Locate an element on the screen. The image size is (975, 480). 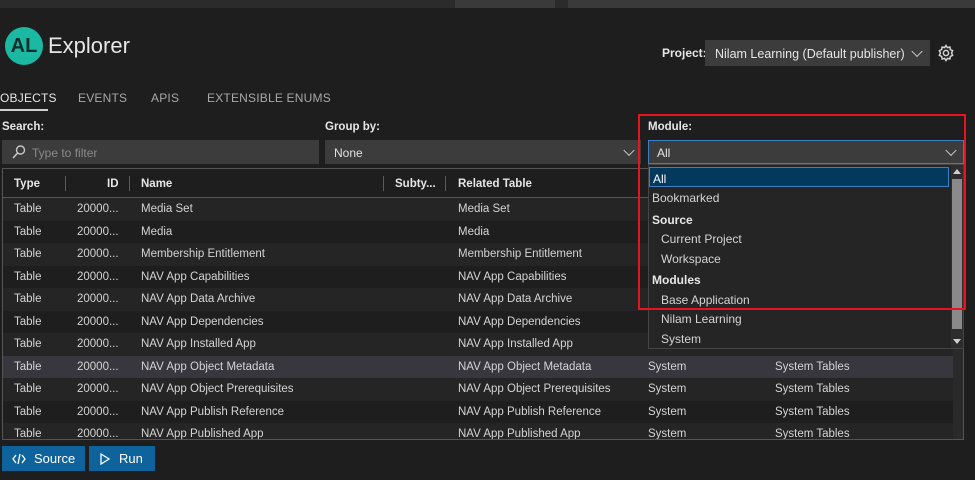
window-top-bar is located at coordinates (487, 4).